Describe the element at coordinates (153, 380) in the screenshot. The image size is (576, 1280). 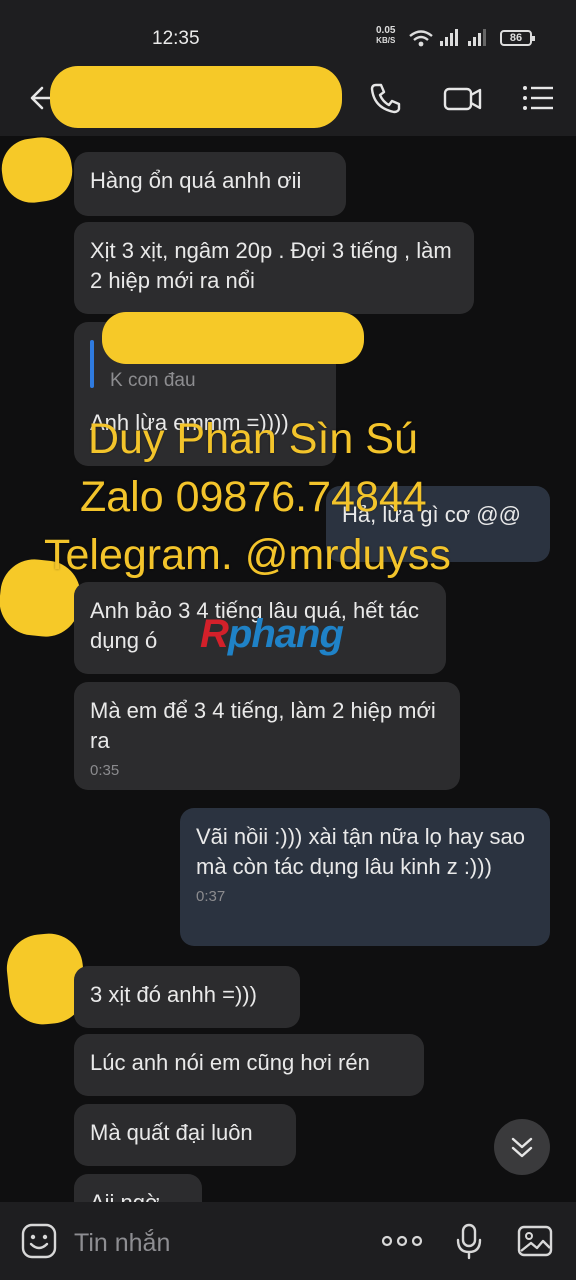
I see `quoted-text: K con đau` at that location.